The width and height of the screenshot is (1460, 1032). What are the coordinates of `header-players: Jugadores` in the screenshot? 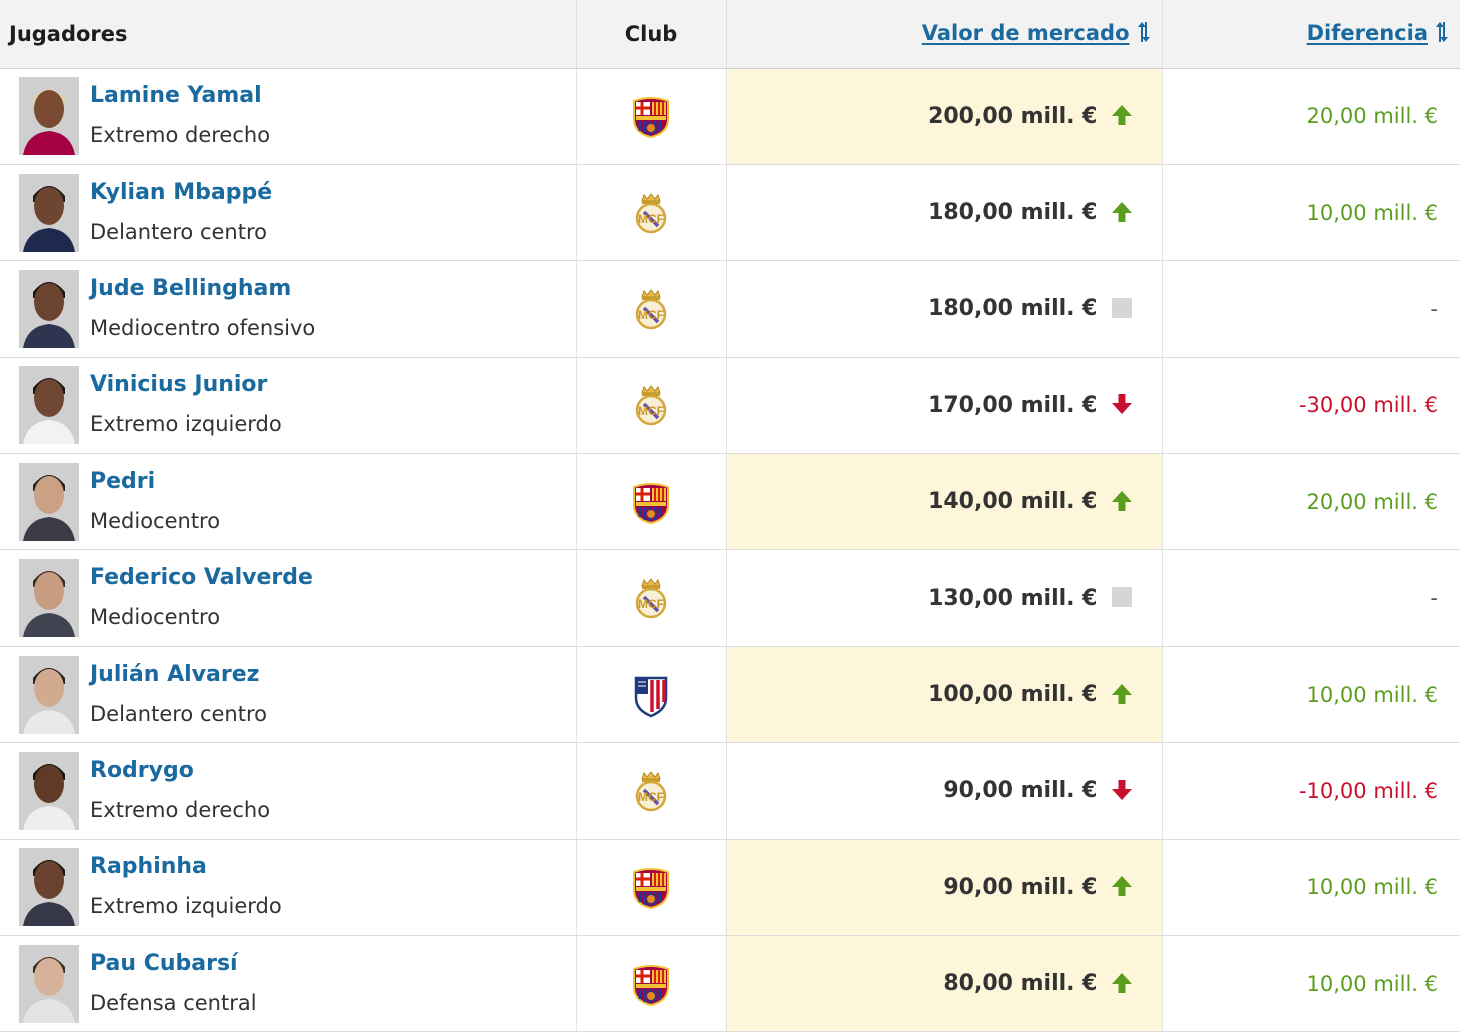 It's located at (288, 34).